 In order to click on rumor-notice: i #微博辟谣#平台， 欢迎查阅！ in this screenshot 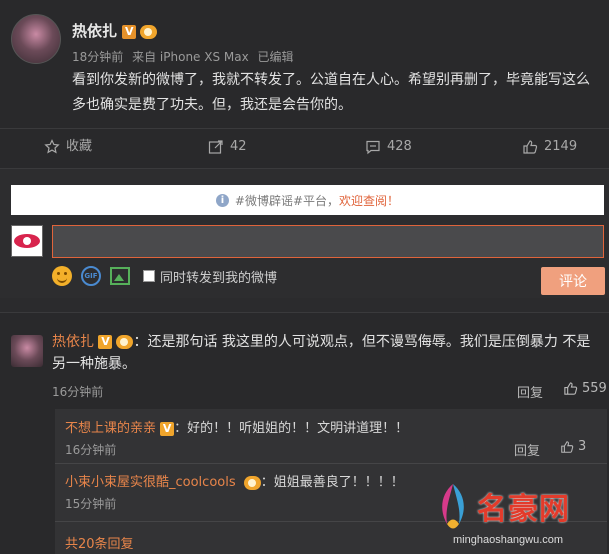, I will do `click(307, 200)`.